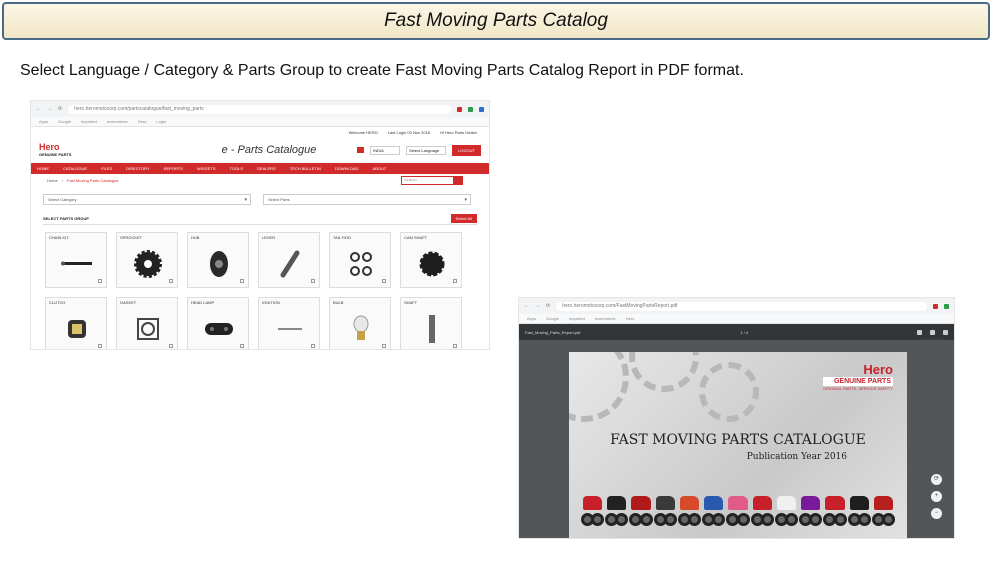 This screenshot has width=992, height=567. I want to click on clutch-icon, so click(77, 329).